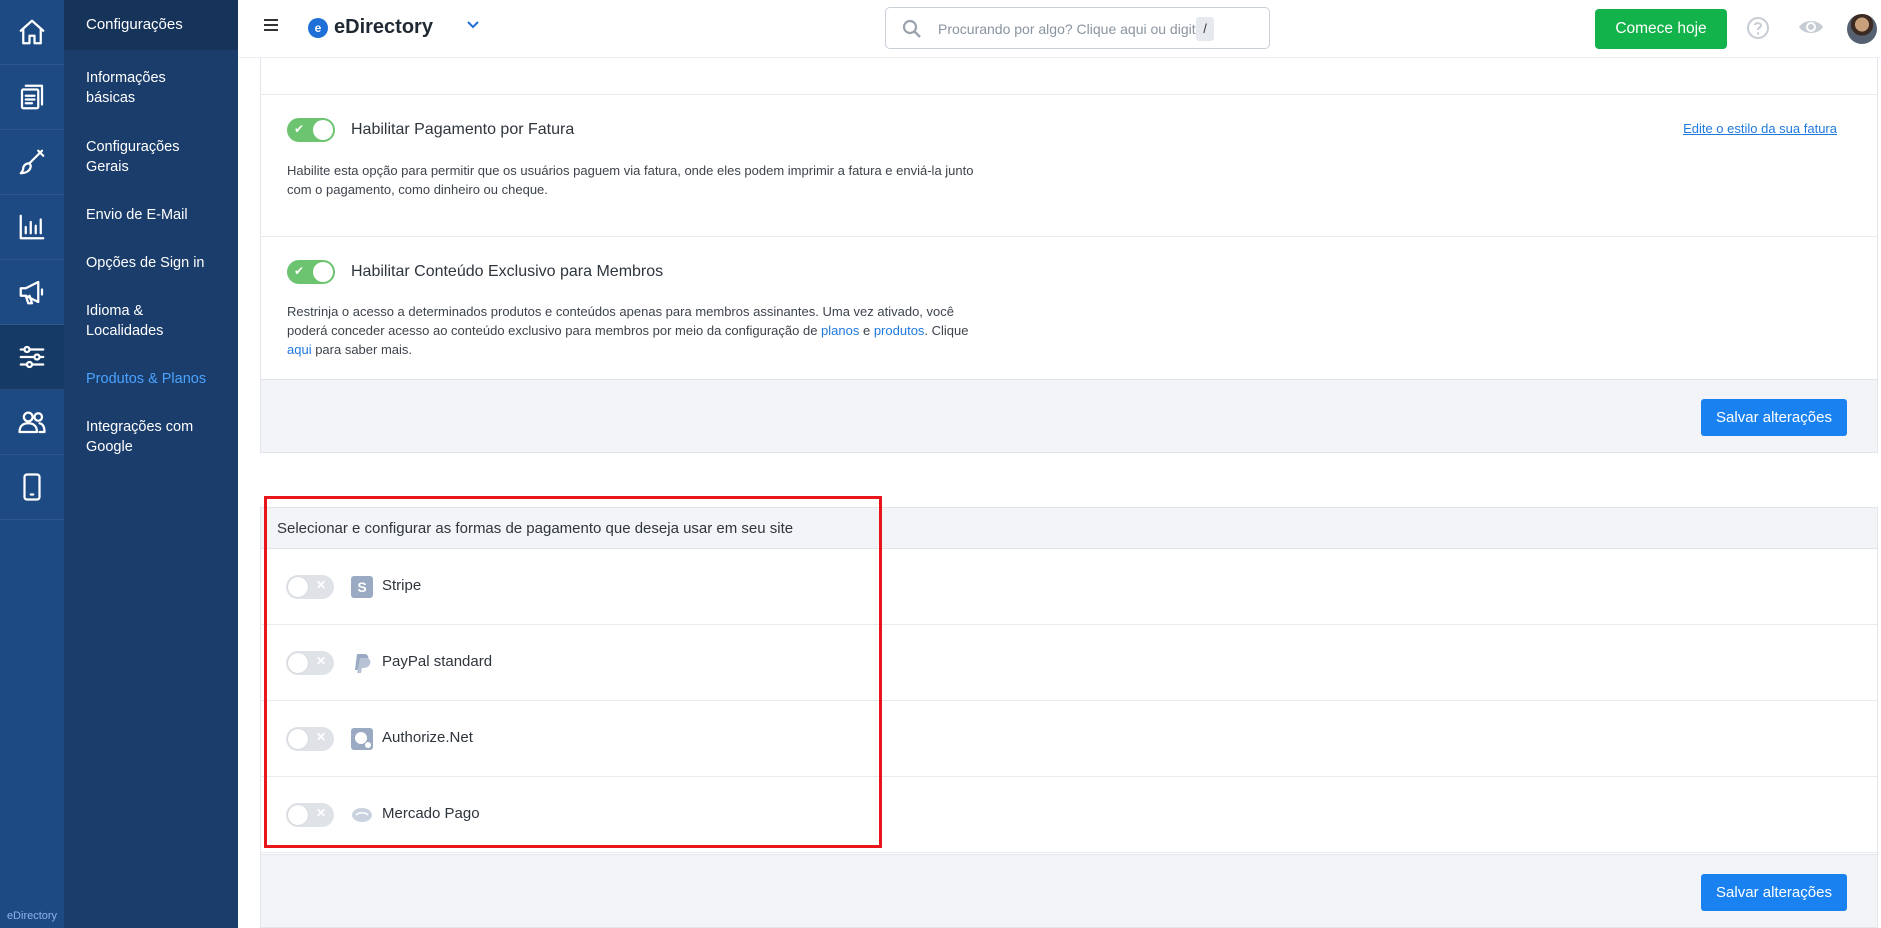  I want to click on rail-item-mobile, so click(32, 487).